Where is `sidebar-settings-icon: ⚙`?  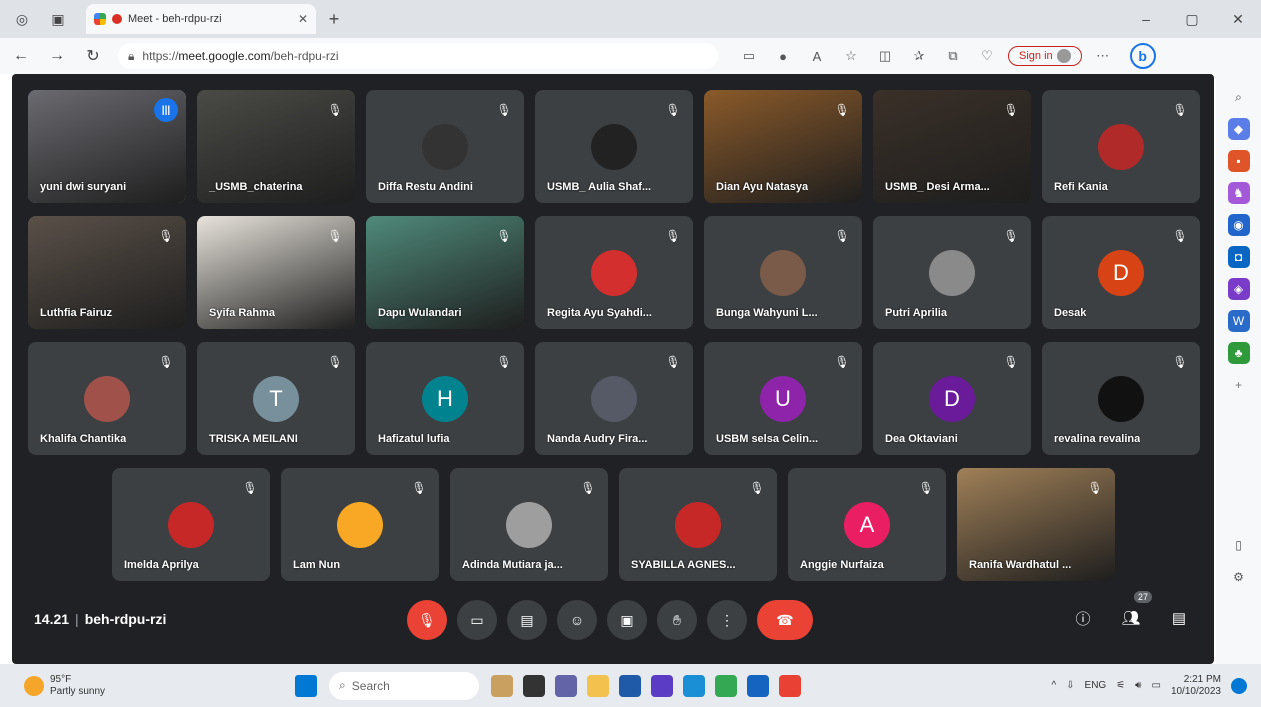 sidebar-settings-icon: ⚙ is located at coordinates (1239, 577).